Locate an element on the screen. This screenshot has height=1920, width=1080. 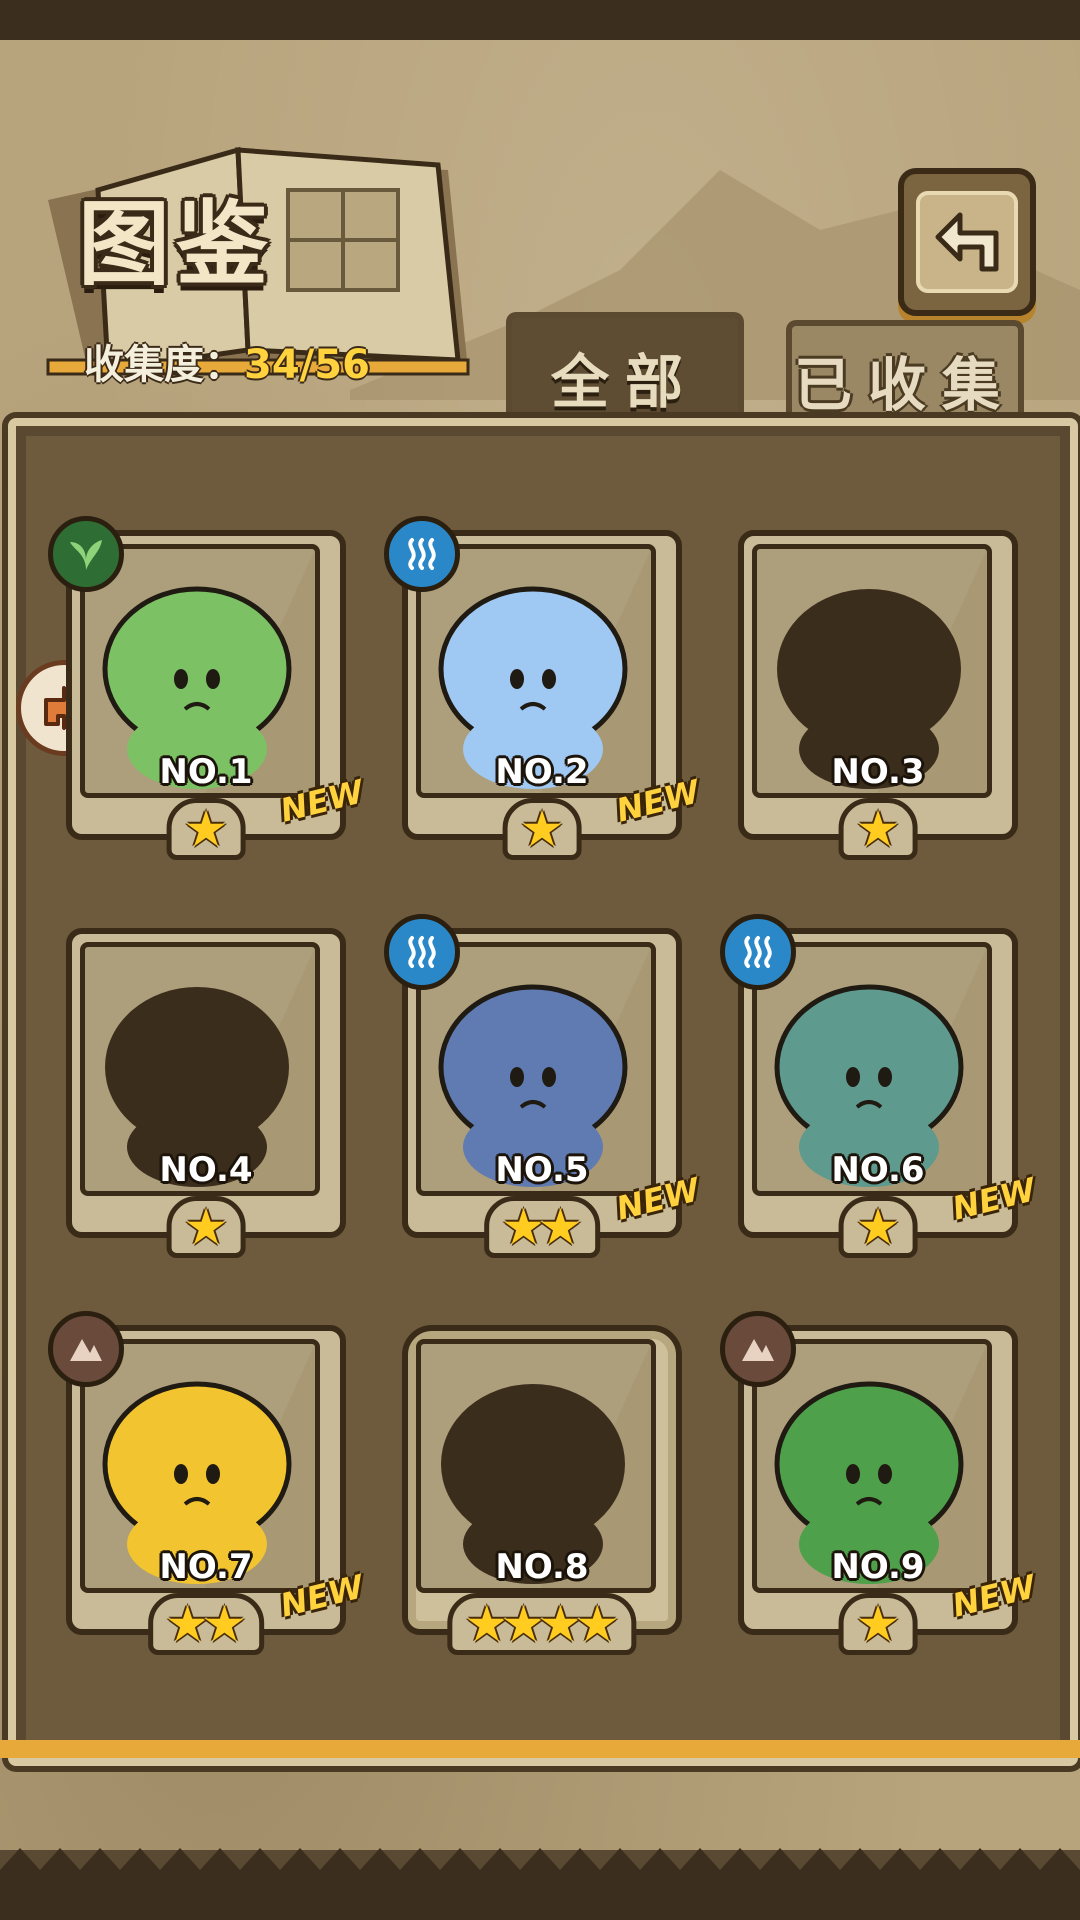
monster-card: NO.6 ★ NEW is located at coordinates (879, 1086).